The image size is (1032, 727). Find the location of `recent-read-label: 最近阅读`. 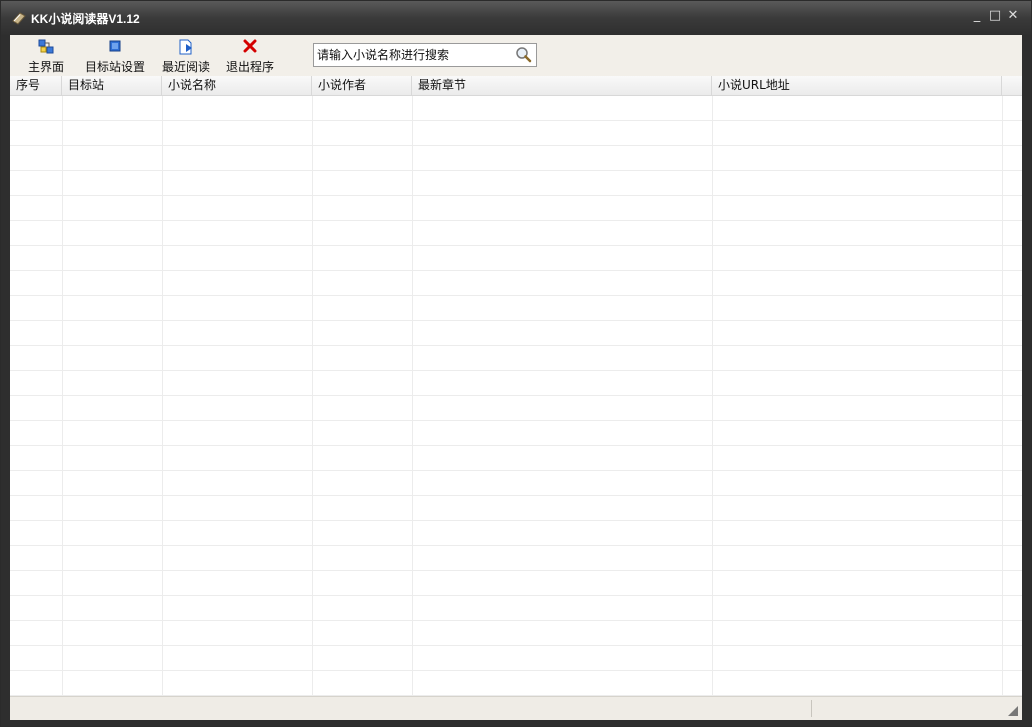

recent-read-label: 最近阅读 is located at coordinates (185, 67).